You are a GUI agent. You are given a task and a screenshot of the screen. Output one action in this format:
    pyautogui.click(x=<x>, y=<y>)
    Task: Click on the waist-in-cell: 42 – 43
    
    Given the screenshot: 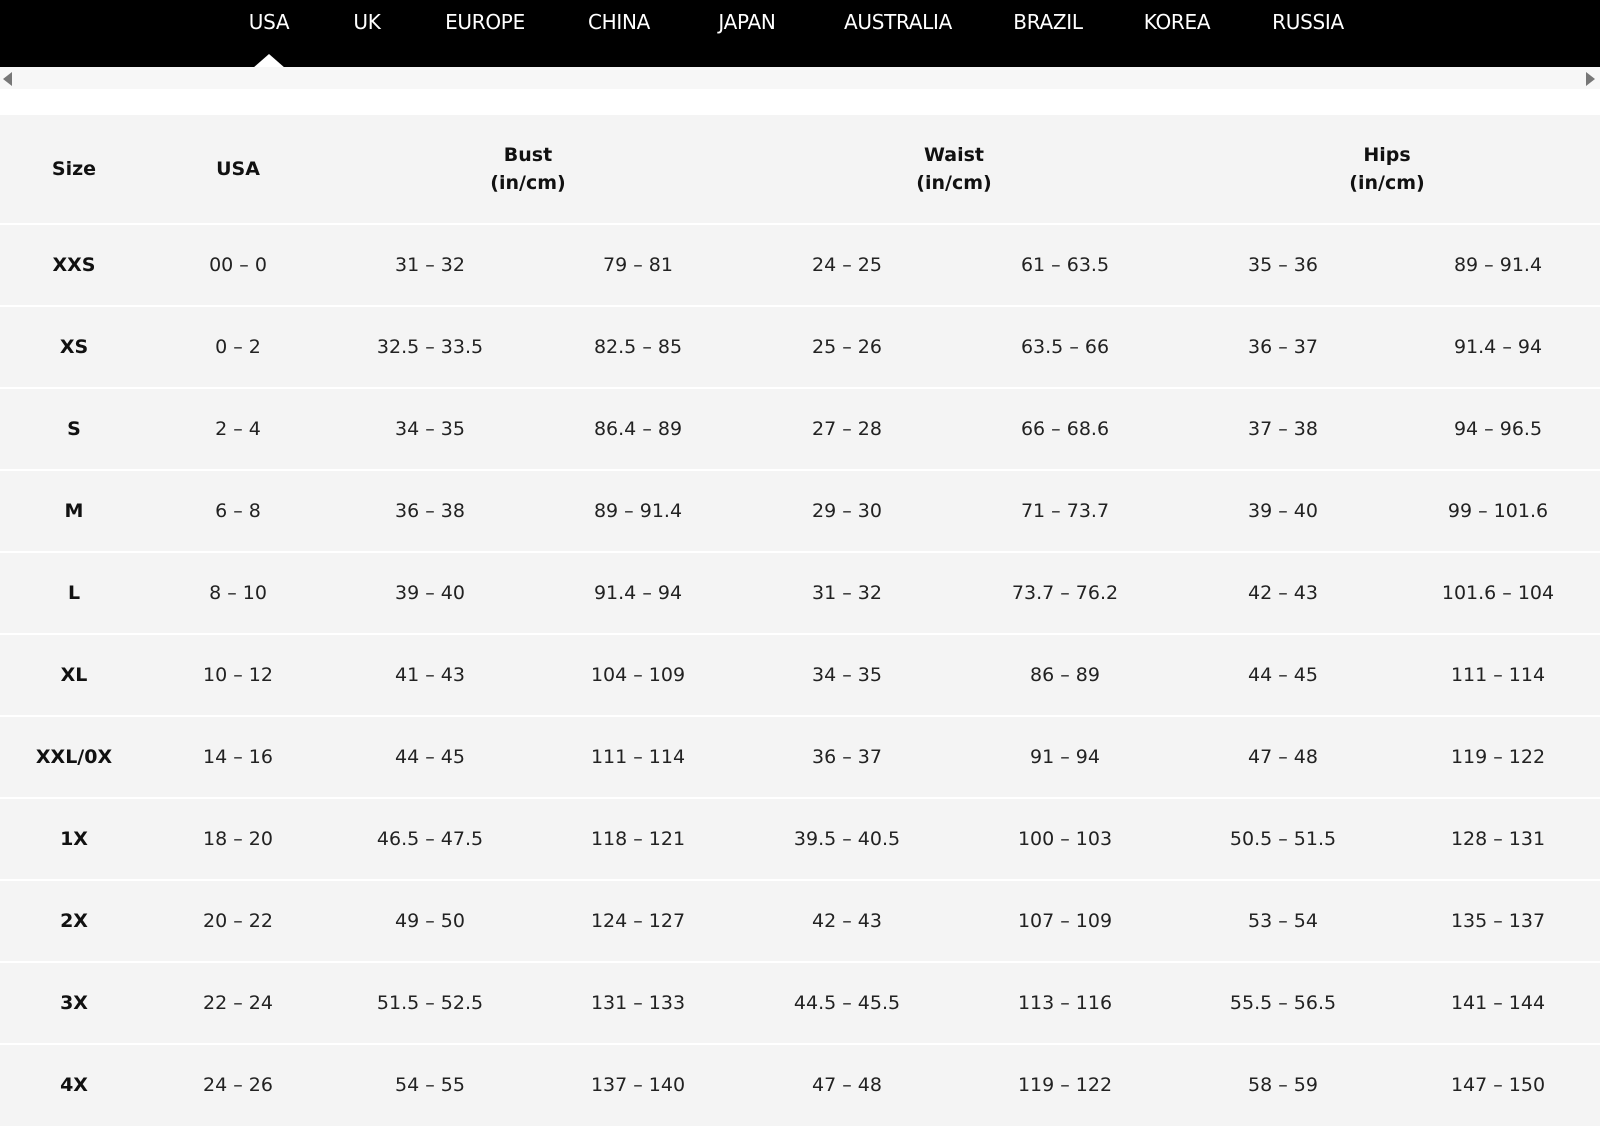 What is the action you would take?
    pyautogui.click(x=847, y=921)
    